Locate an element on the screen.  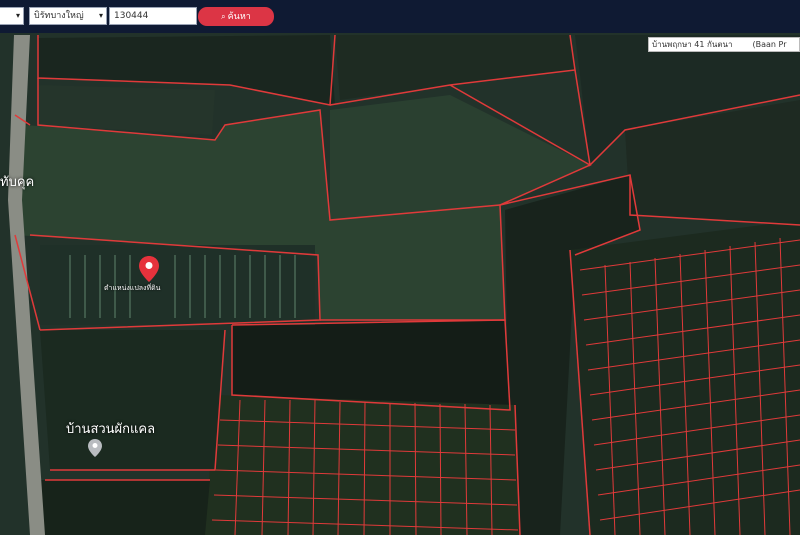
district-select: ▾ is located at coordinates (12, 16).